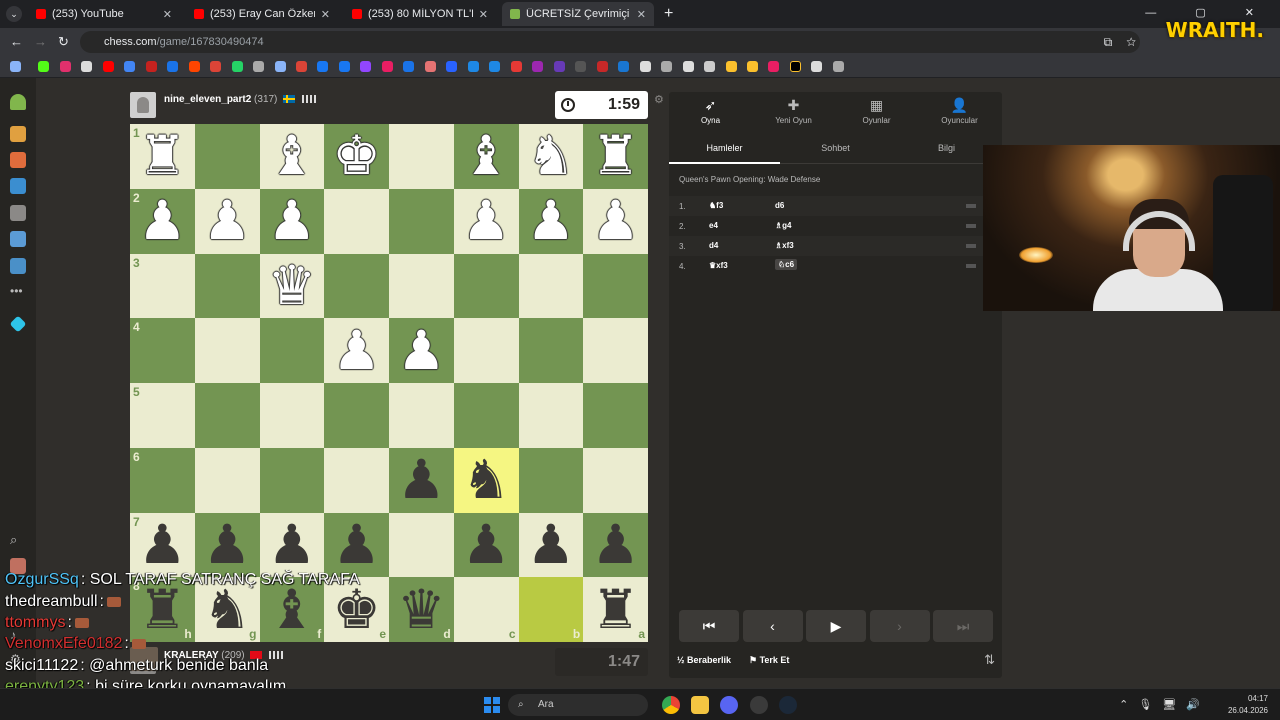 Image resolution: width=1280 pixels, height=720 pixels. Describe the element at coordinates (16, 41) in the screenshot. I see `back-icon: ←` at that location.